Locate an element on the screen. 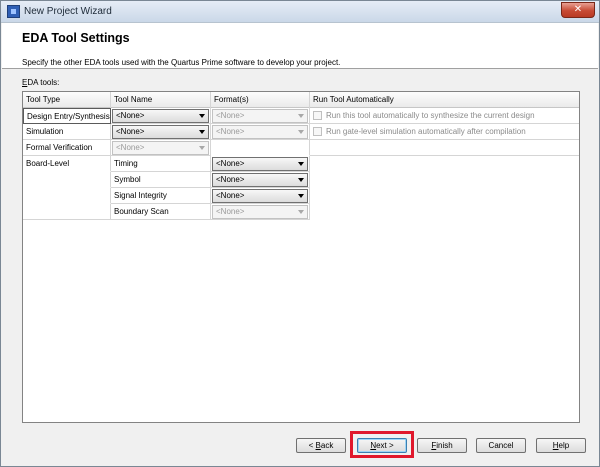  tool-type-cell: Simulation is located at coordinates (67, 132).